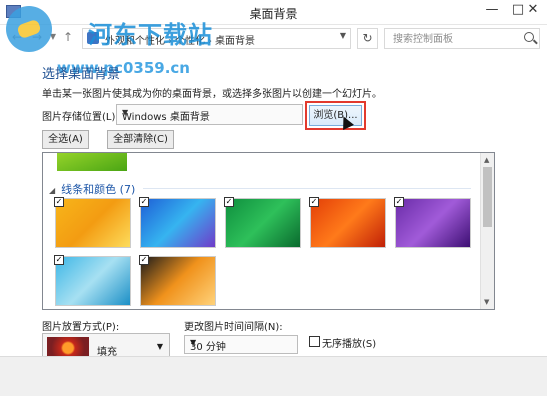 The width and height of the screenshot is (547, 396). Describe the element at coordinates (68, 37) in the screenshot. I see `up-button: ↑` at that location.